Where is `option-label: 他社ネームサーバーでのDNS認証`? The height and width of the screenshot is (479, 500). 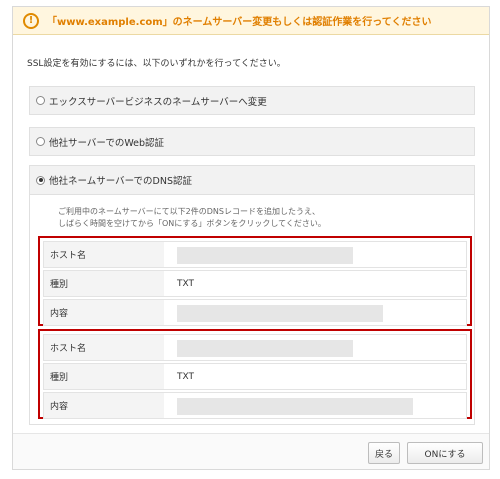 option-label: 他社ネームサーバーでのDNS認証 is located at coordinates (121, 181).